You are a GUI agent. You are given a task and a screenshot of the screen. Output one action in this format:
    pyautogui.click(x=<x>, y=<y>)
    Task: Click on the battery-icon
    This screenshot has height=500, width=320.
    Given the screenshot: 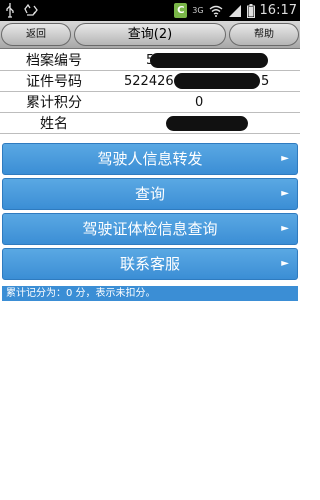 What is the action you would take?
    pyautogui.click(x=250, y=10)
    